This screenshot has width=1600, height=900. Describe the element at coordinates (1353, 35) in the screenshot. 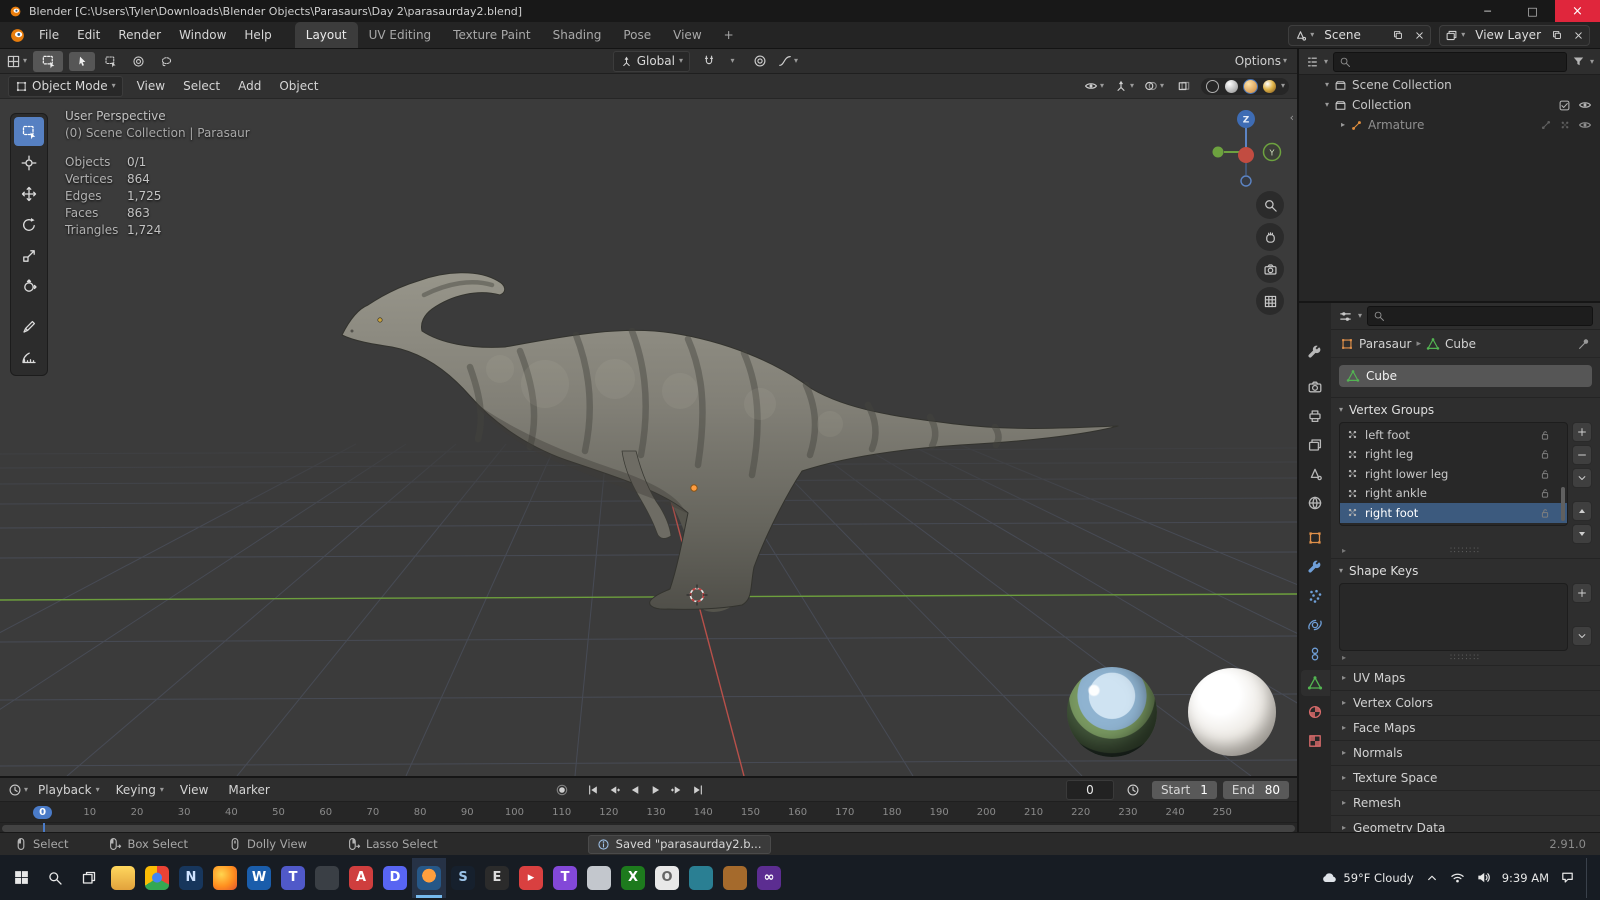

I see `scene-name: Scene` at that location.